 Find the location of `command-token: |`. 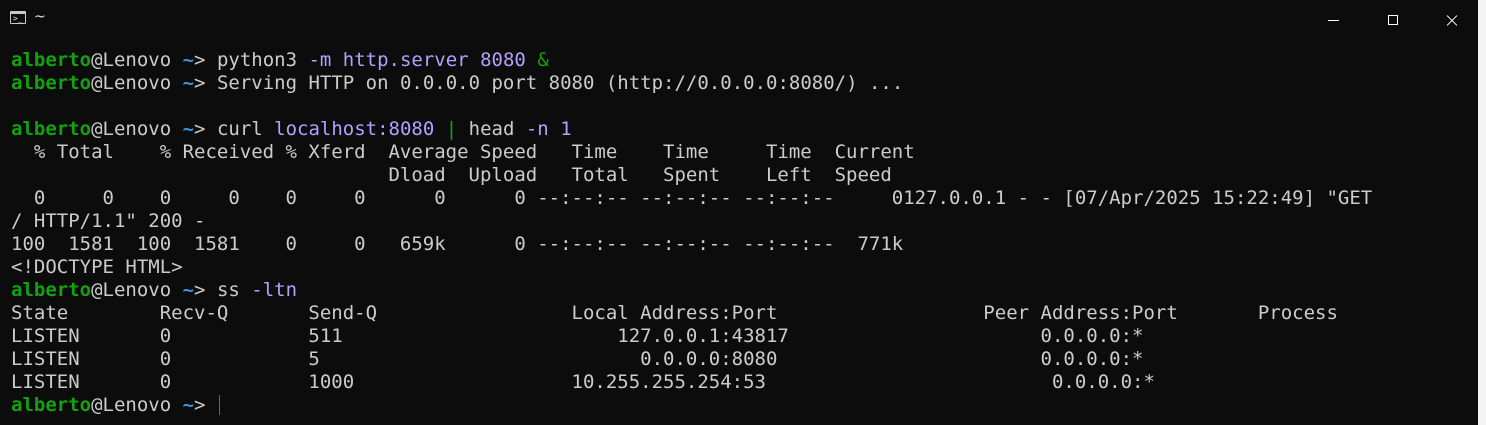

command-token: | is located at coordinates (451, 129).